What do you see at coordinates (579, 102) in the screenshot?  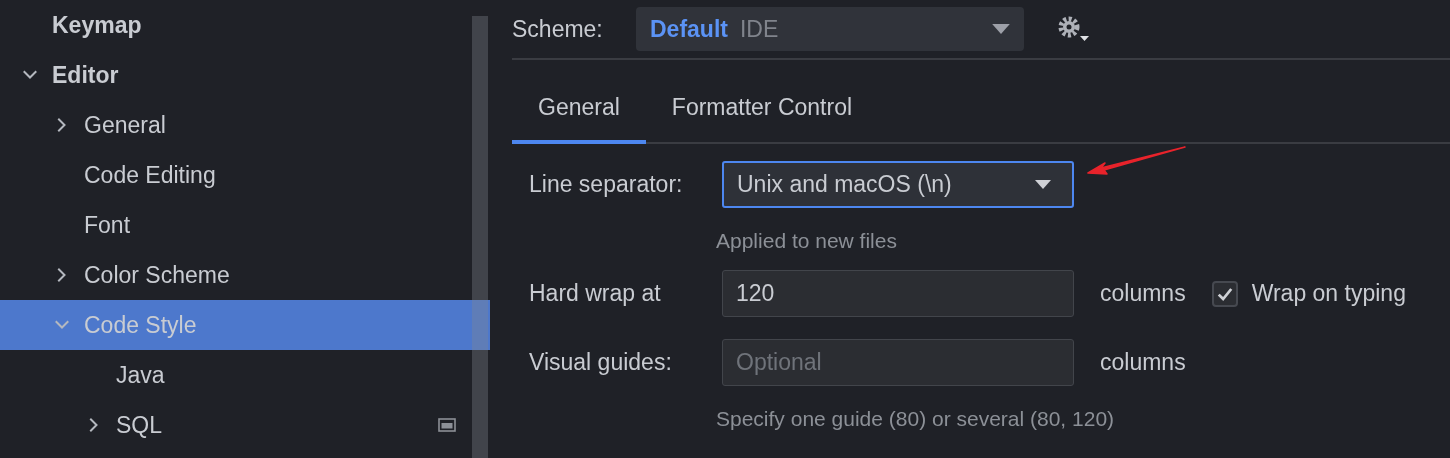 I see `tab: General` at bounding box center [579, 102].